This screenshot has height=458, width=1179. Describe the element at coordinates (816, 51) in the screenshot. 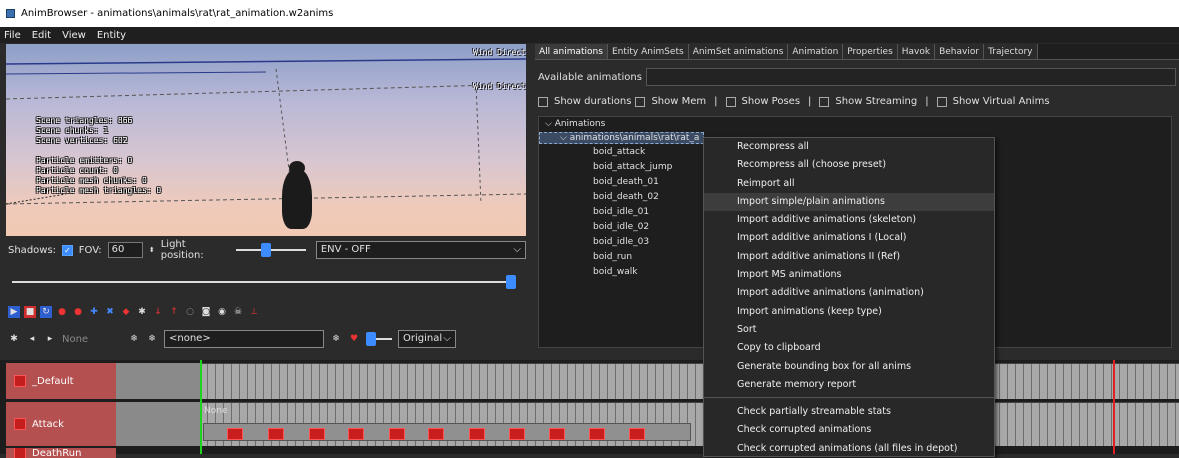

I see `tab-animation: Animation` at that location.